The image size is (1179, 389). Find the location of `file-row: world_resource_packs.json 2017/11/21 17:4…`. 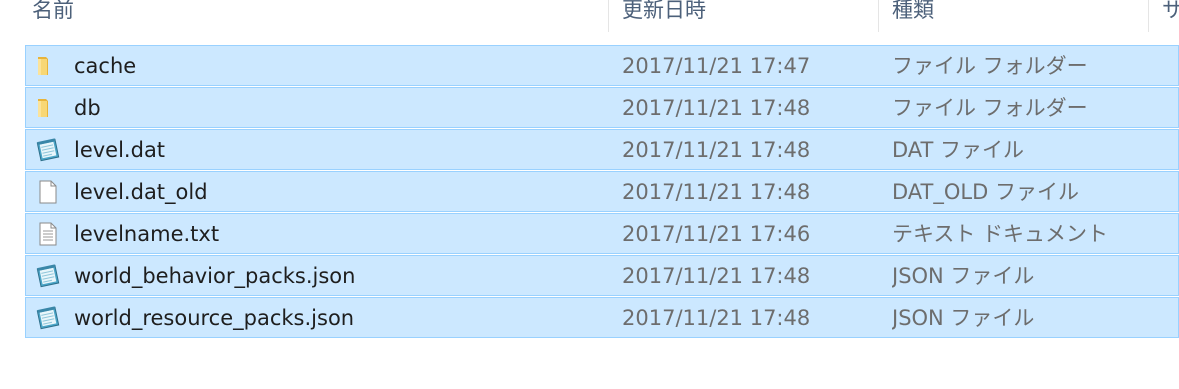

file-row: world_resource_packs.json 2017/11/21 17:4… is located at coordinates (602, 317).